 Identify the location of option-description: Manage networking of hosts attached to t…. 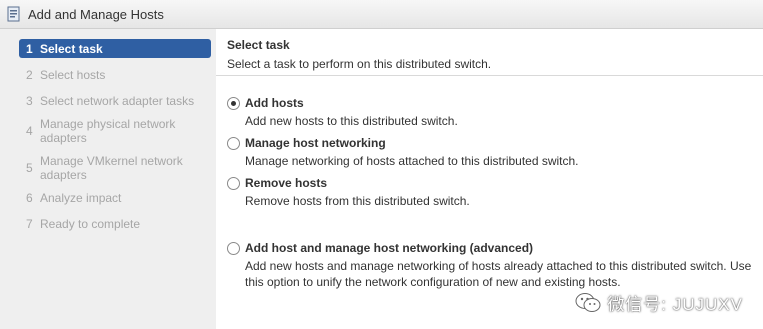
(412, 161).